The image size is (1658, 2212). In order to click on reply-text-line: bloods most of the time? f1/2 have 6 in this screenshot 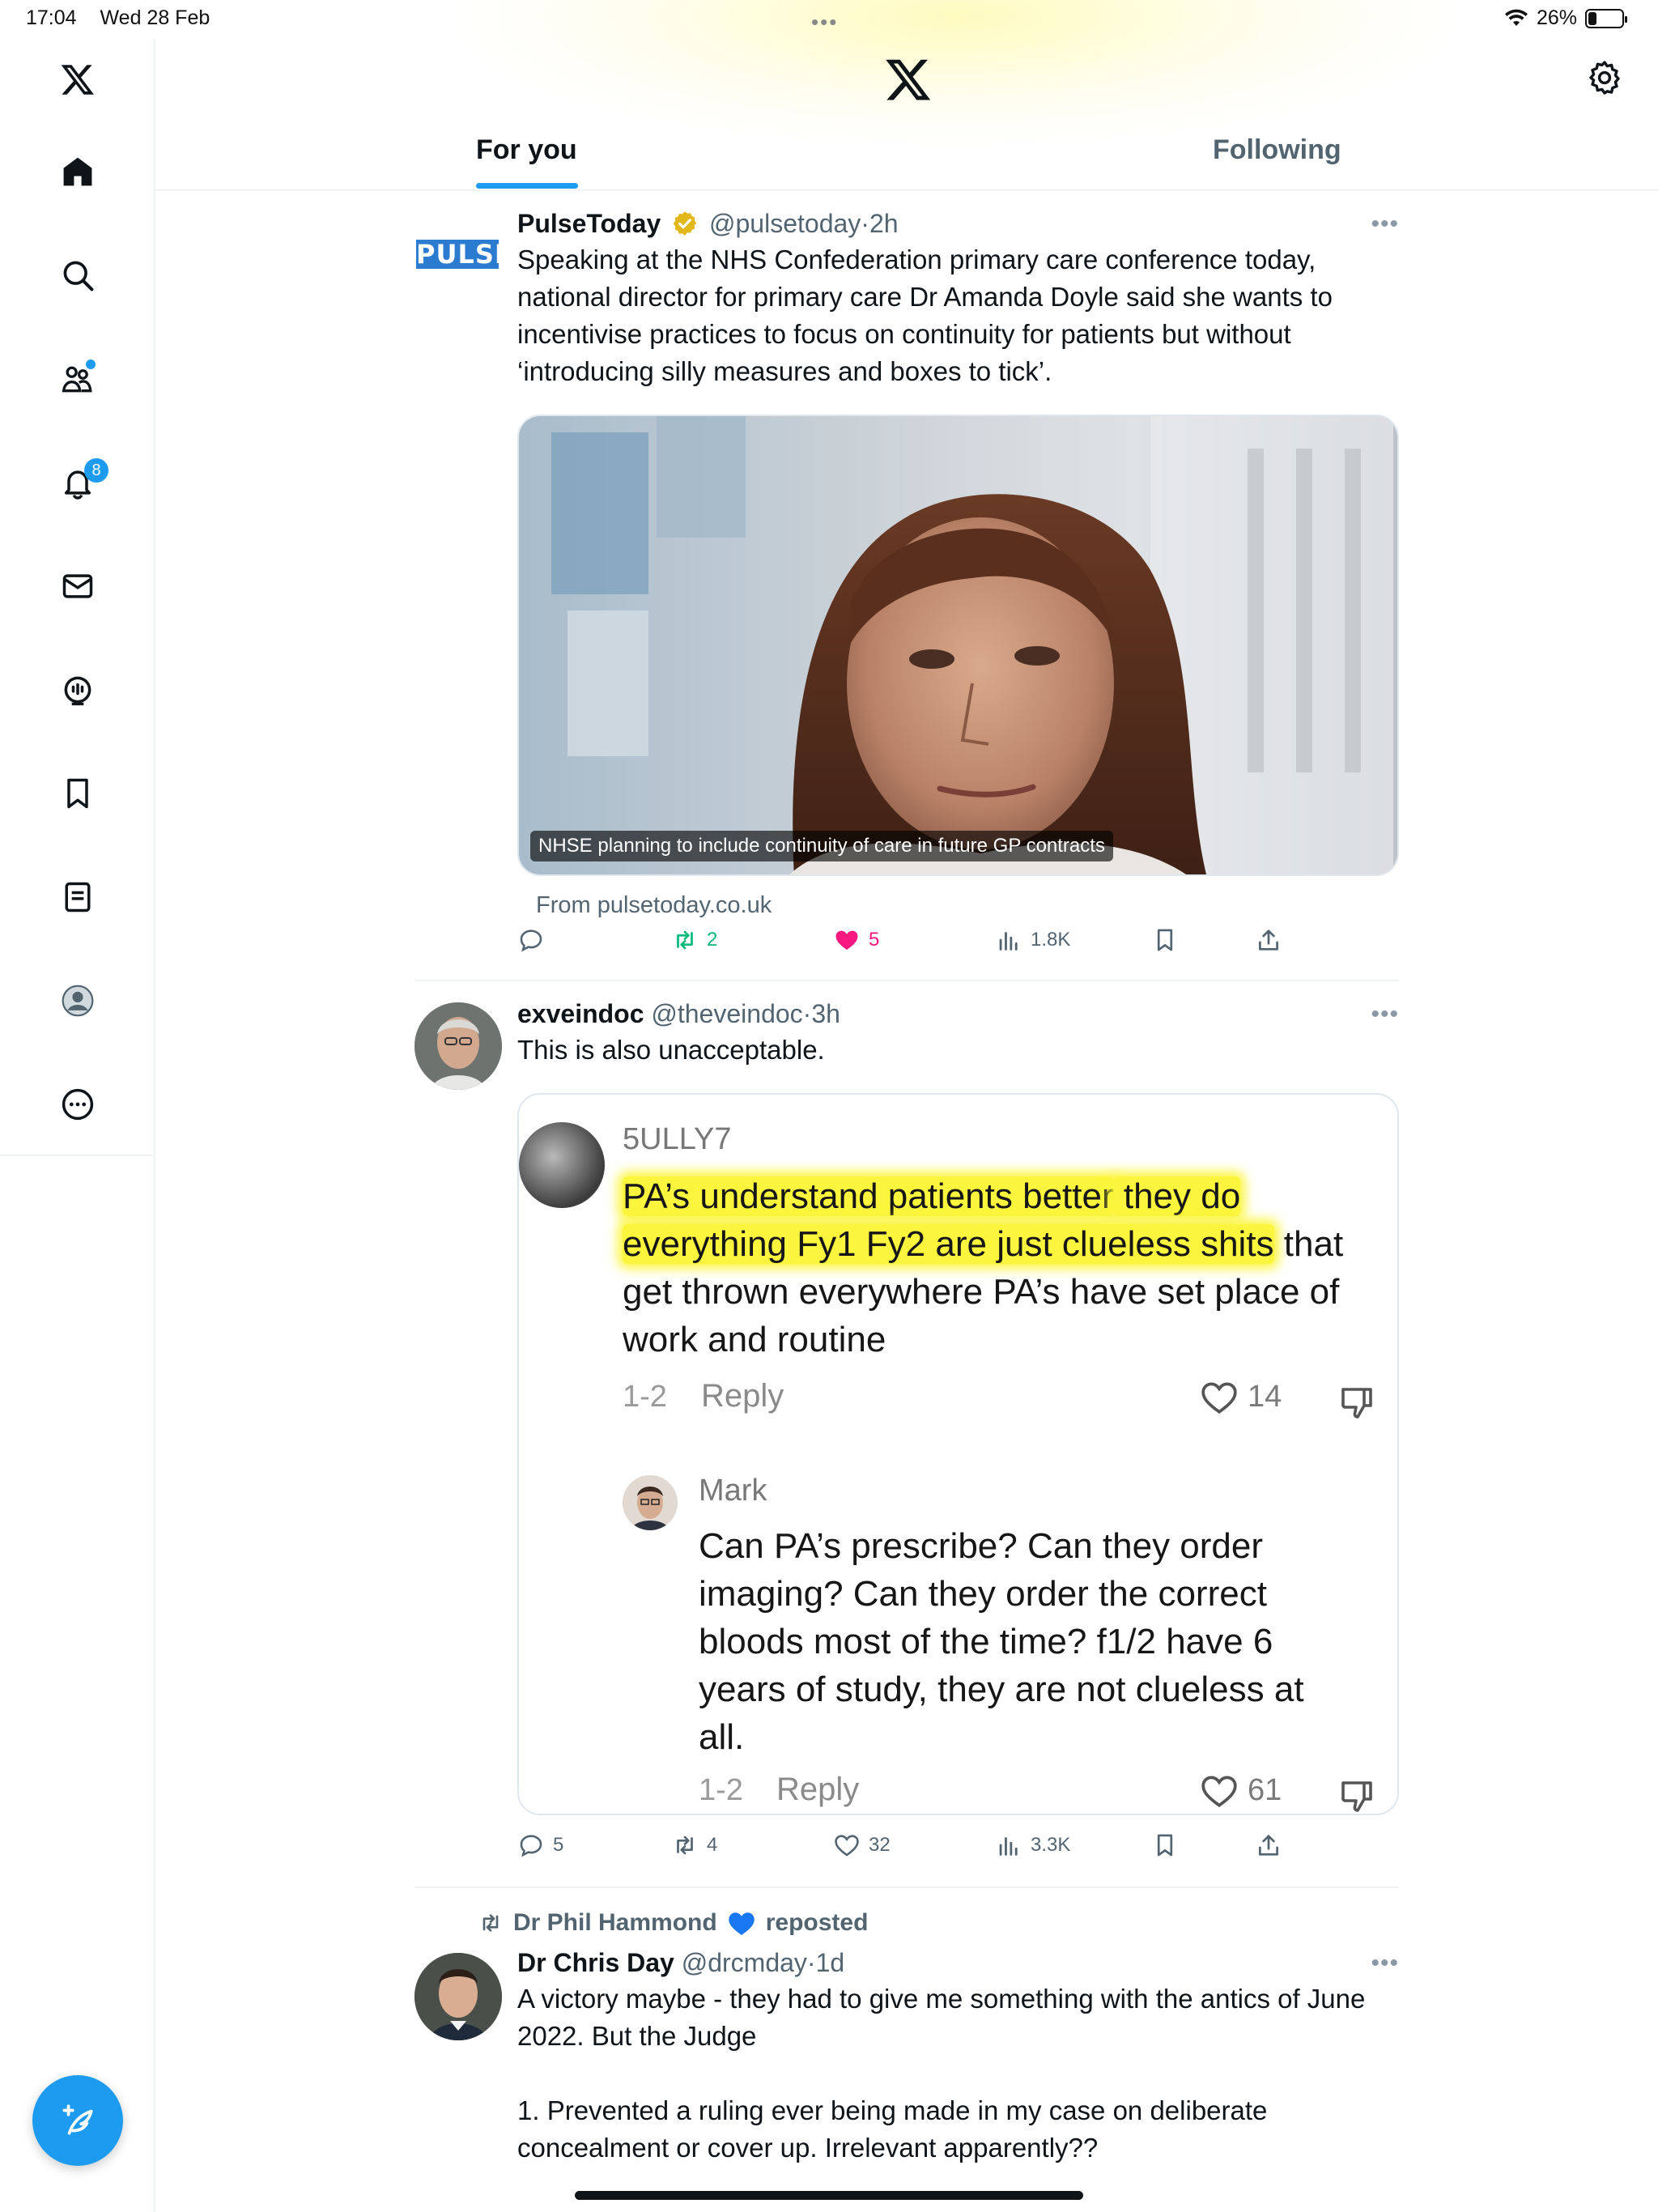, I will do `click(986, 1641)`.